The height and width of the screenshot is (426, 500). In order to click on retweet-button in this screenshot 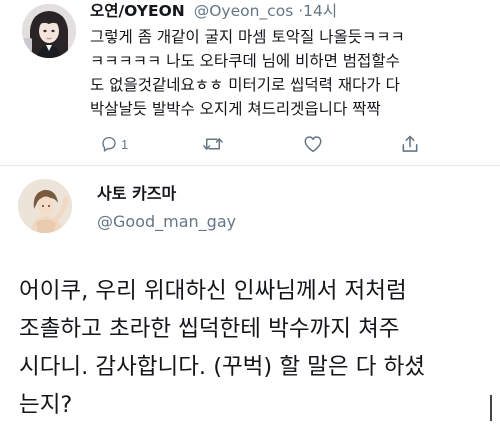, I will do `click(213, 144)`.